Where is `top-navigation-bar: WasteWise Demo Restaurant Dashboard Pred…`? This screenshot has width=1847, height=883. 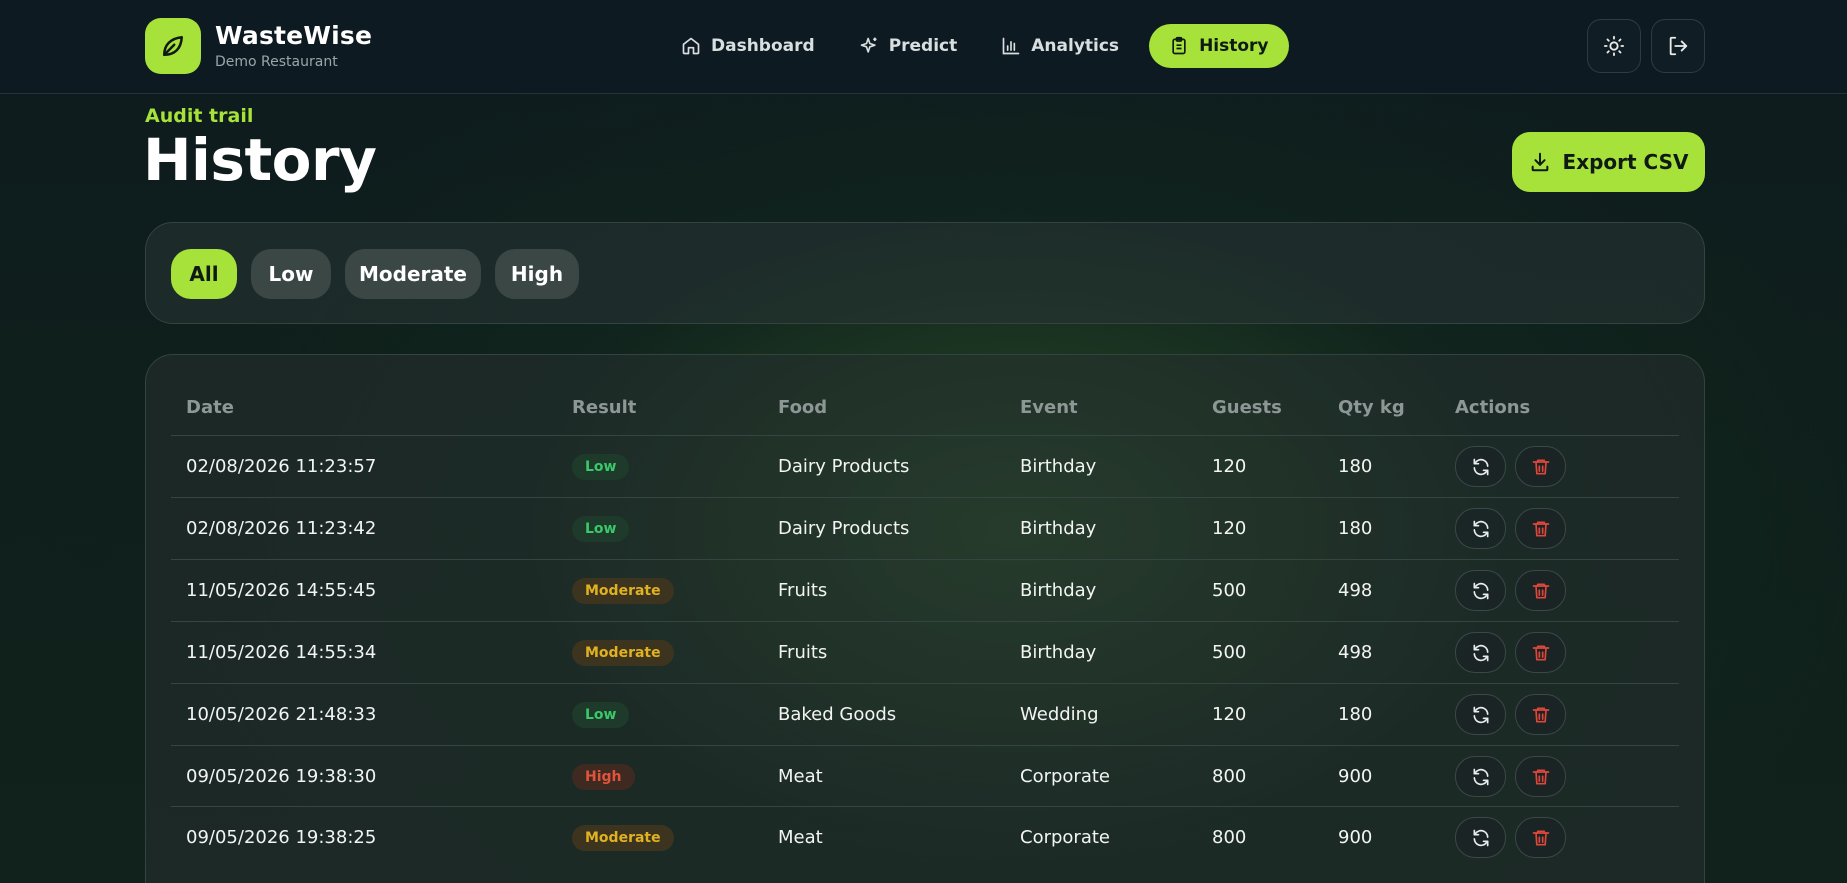
top-navigation-bar: WasteWise Demo Restaurant Dashboard Pred… is located at coordinates (923, 47).